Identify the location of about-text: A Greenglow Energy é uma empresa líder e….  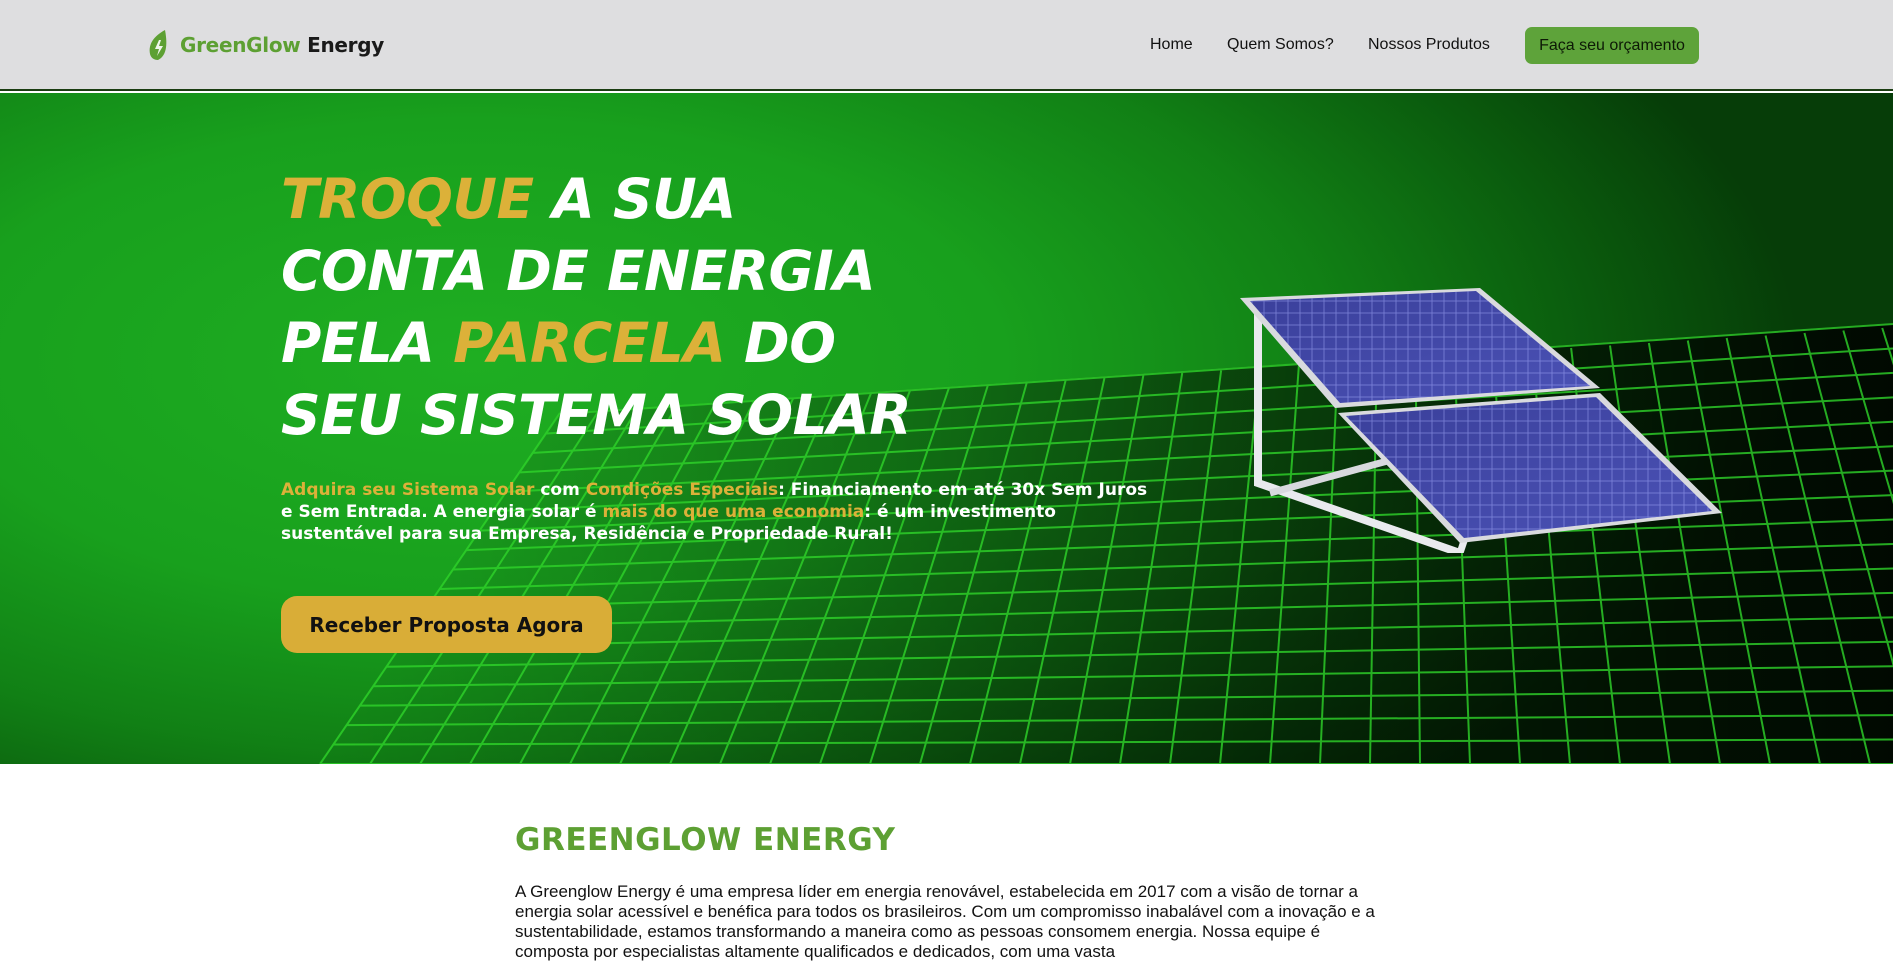
(945, 921).